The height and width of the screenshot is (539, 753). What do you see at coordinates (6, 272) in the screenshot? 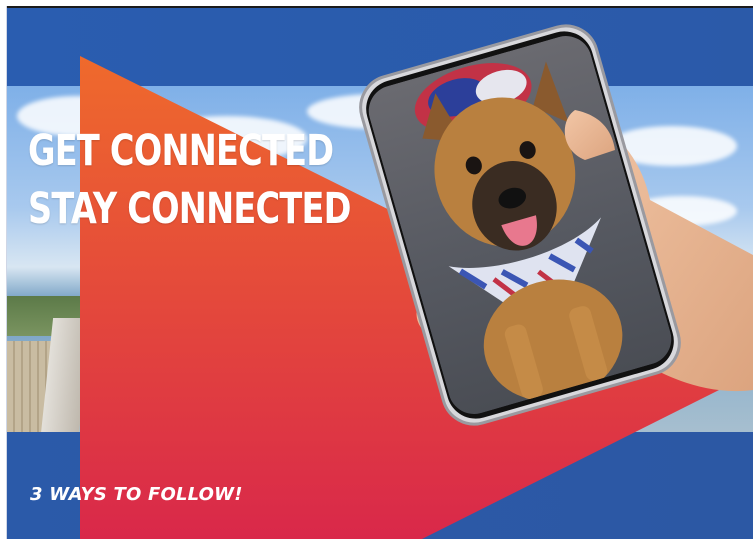
I see `left-border` at bounding box center [6, 272].